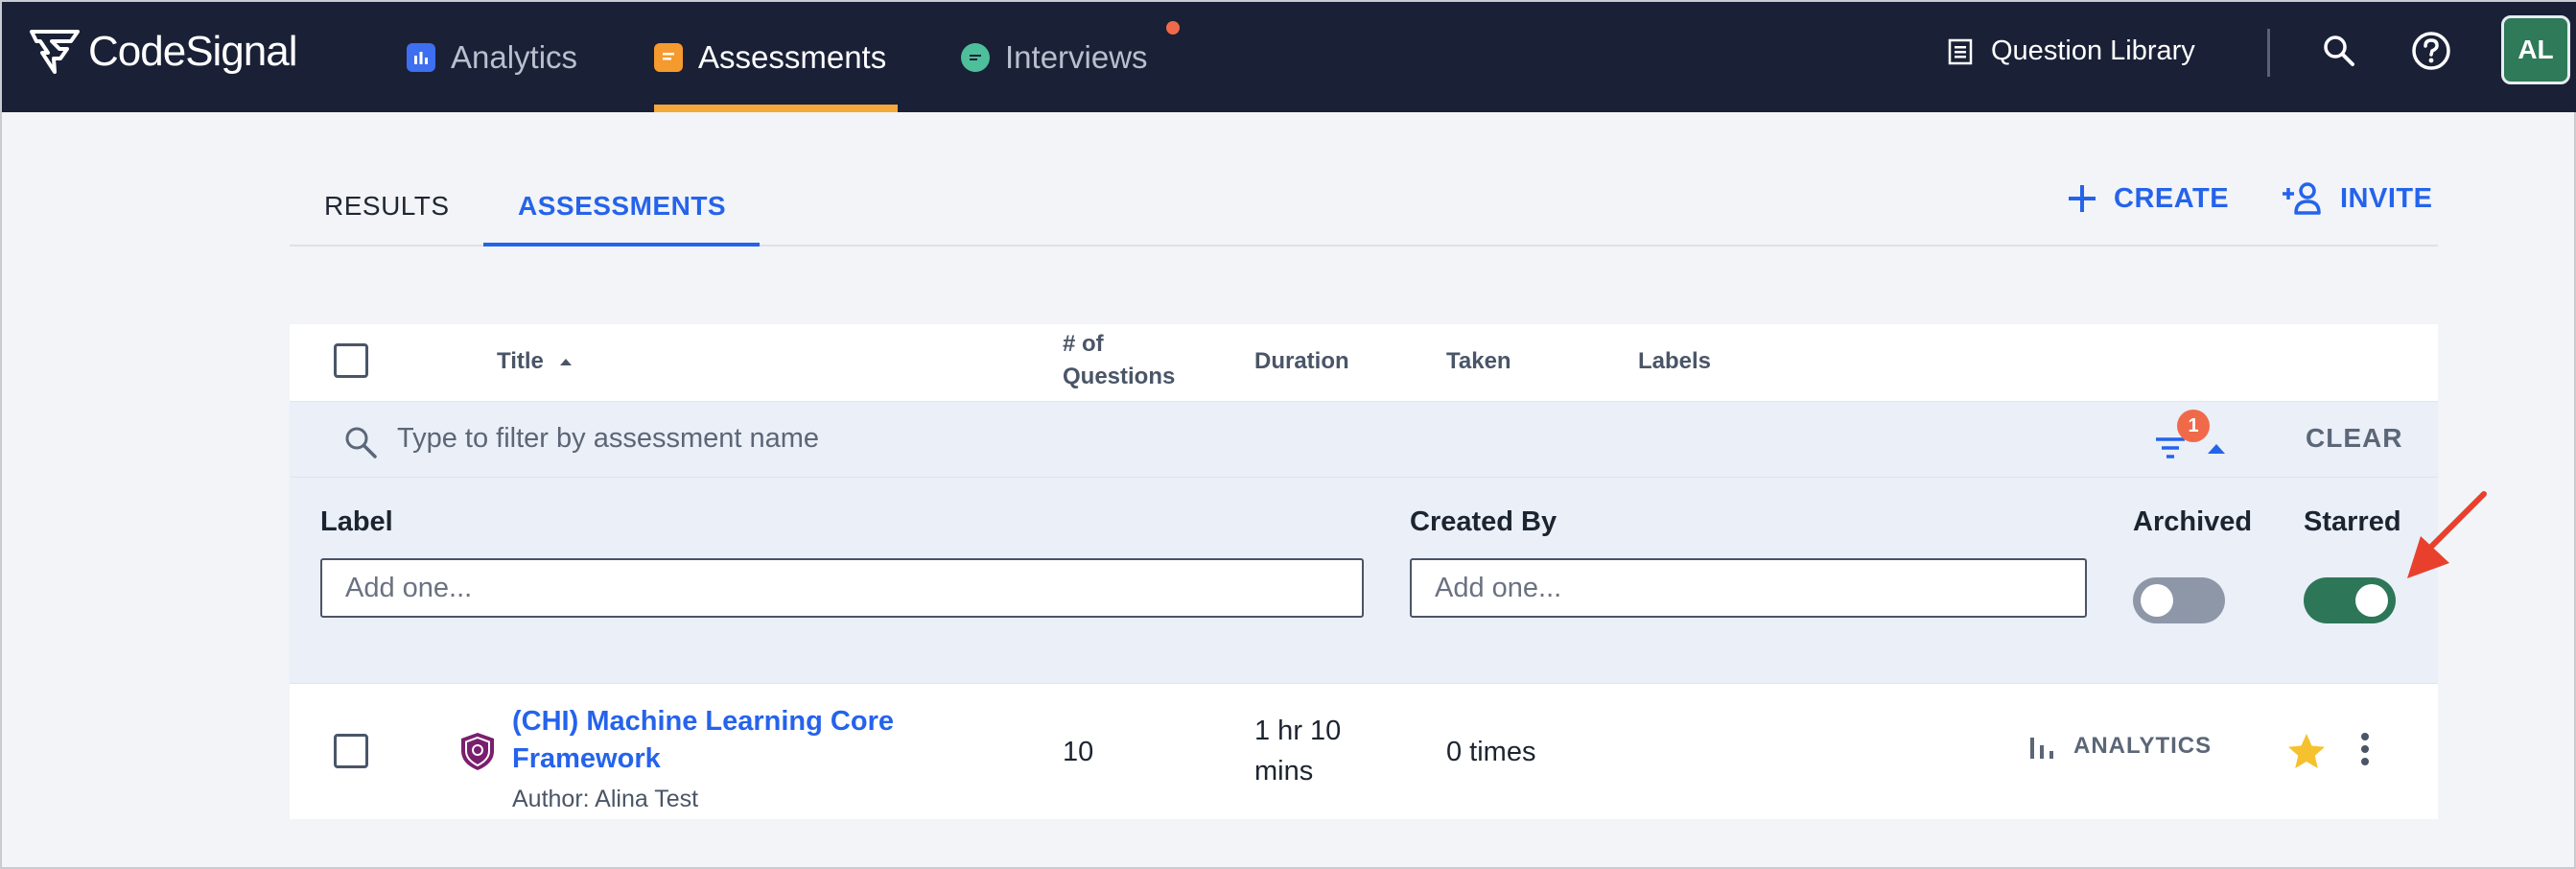 This screenshot has height=869, width=2576. I want to click on tab-active-underline, so click(621, 245).